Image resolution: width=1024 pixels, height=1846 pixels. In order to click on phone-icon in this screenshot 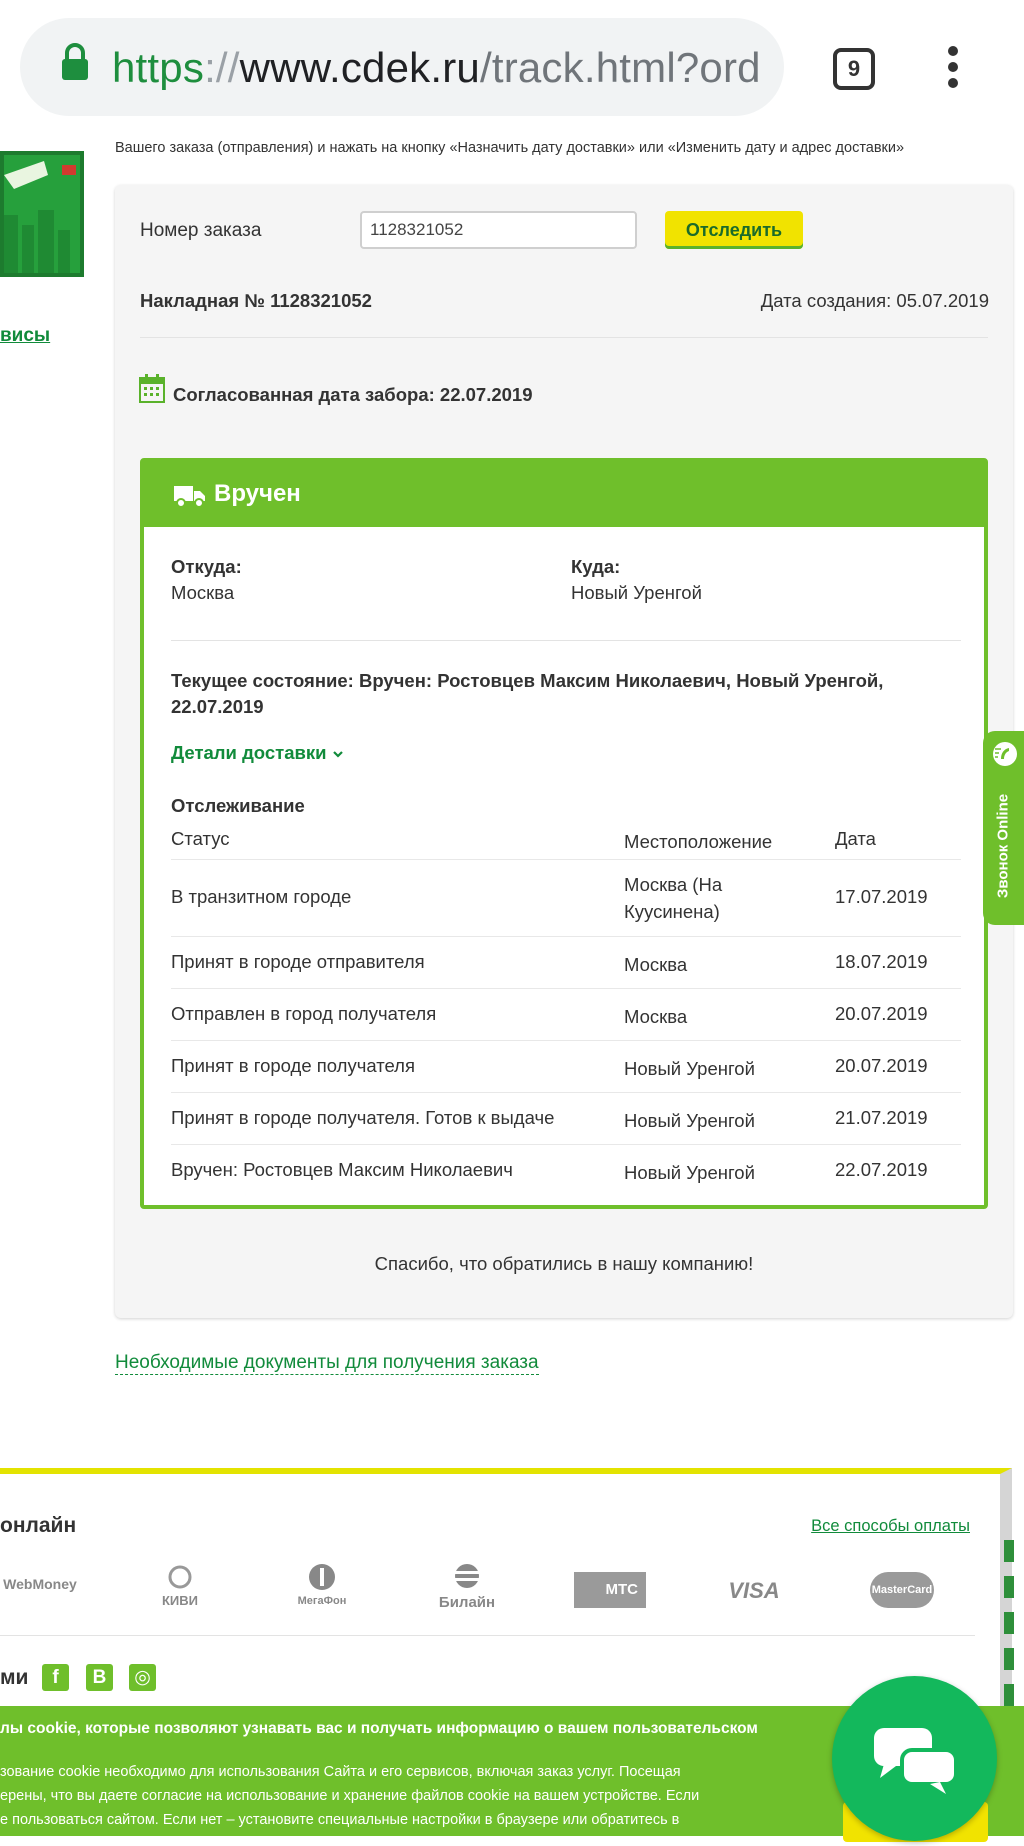, I will do `click(1005, 754)`.